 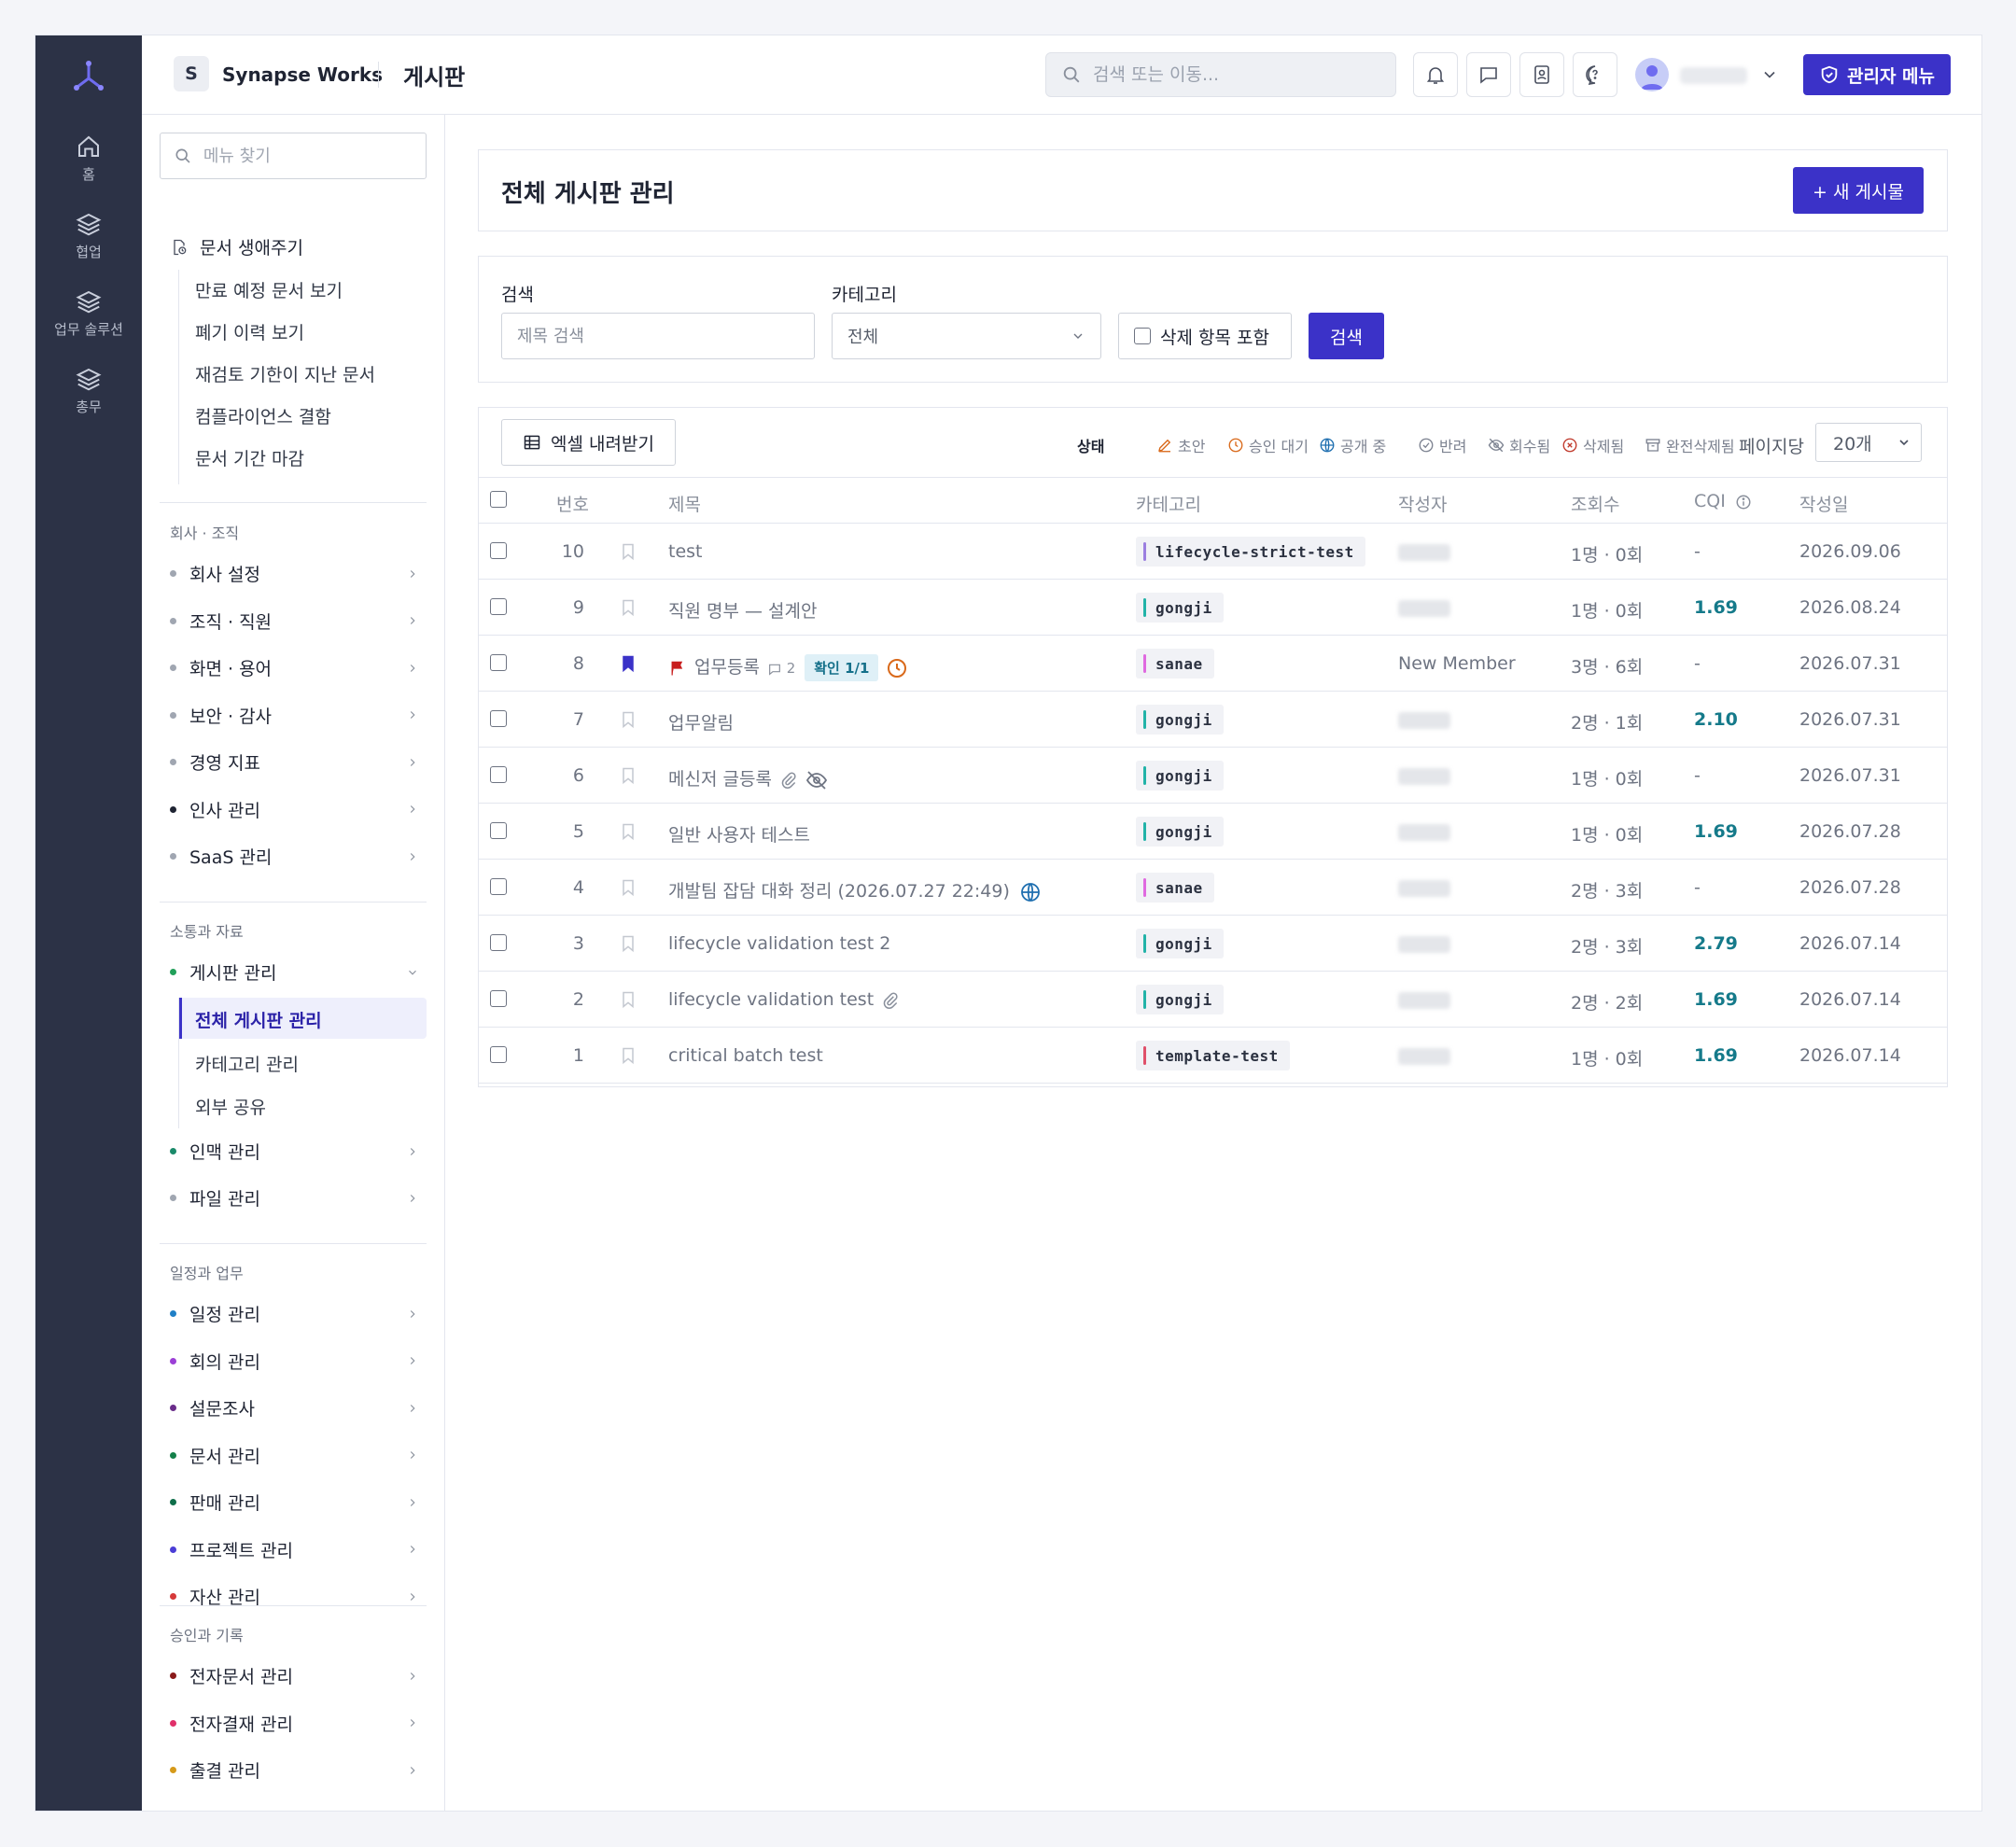 I want to click on post-title-cell: critical batch test, so click(x=745, y=1056).